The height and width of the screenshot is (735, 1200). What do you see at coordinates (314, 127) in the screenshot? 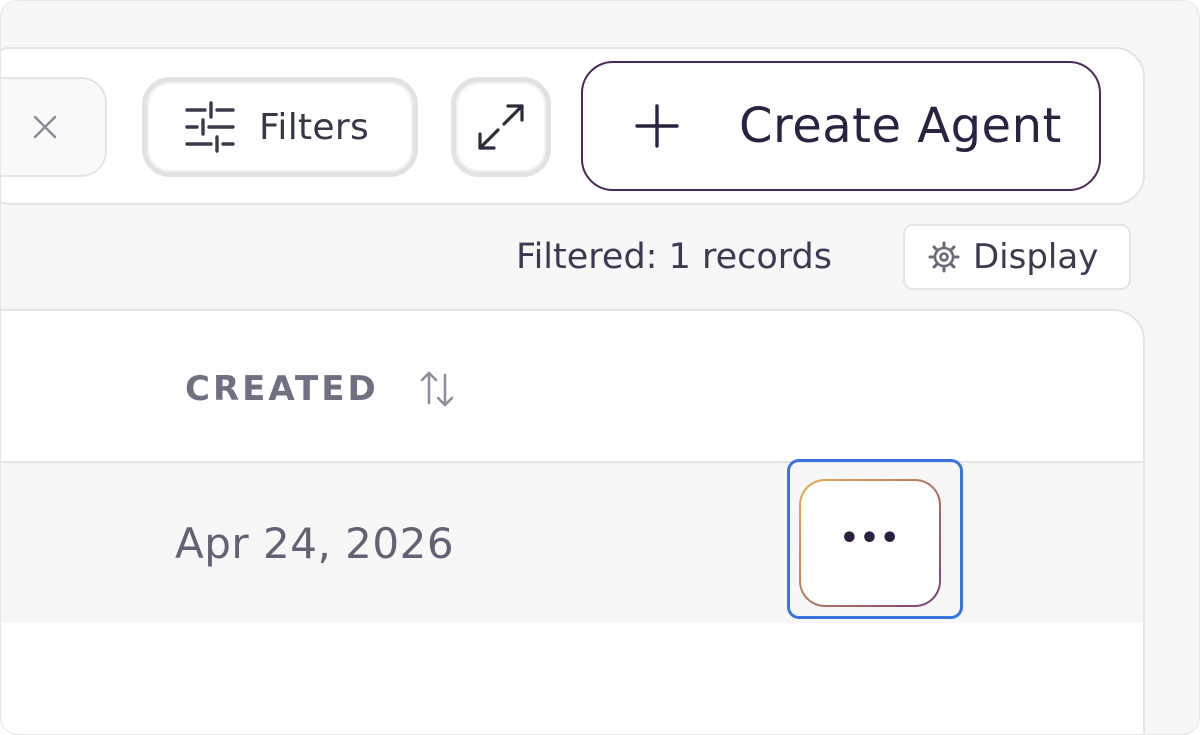
I see `filters-label: Filters` at bounding box center [314, 127].